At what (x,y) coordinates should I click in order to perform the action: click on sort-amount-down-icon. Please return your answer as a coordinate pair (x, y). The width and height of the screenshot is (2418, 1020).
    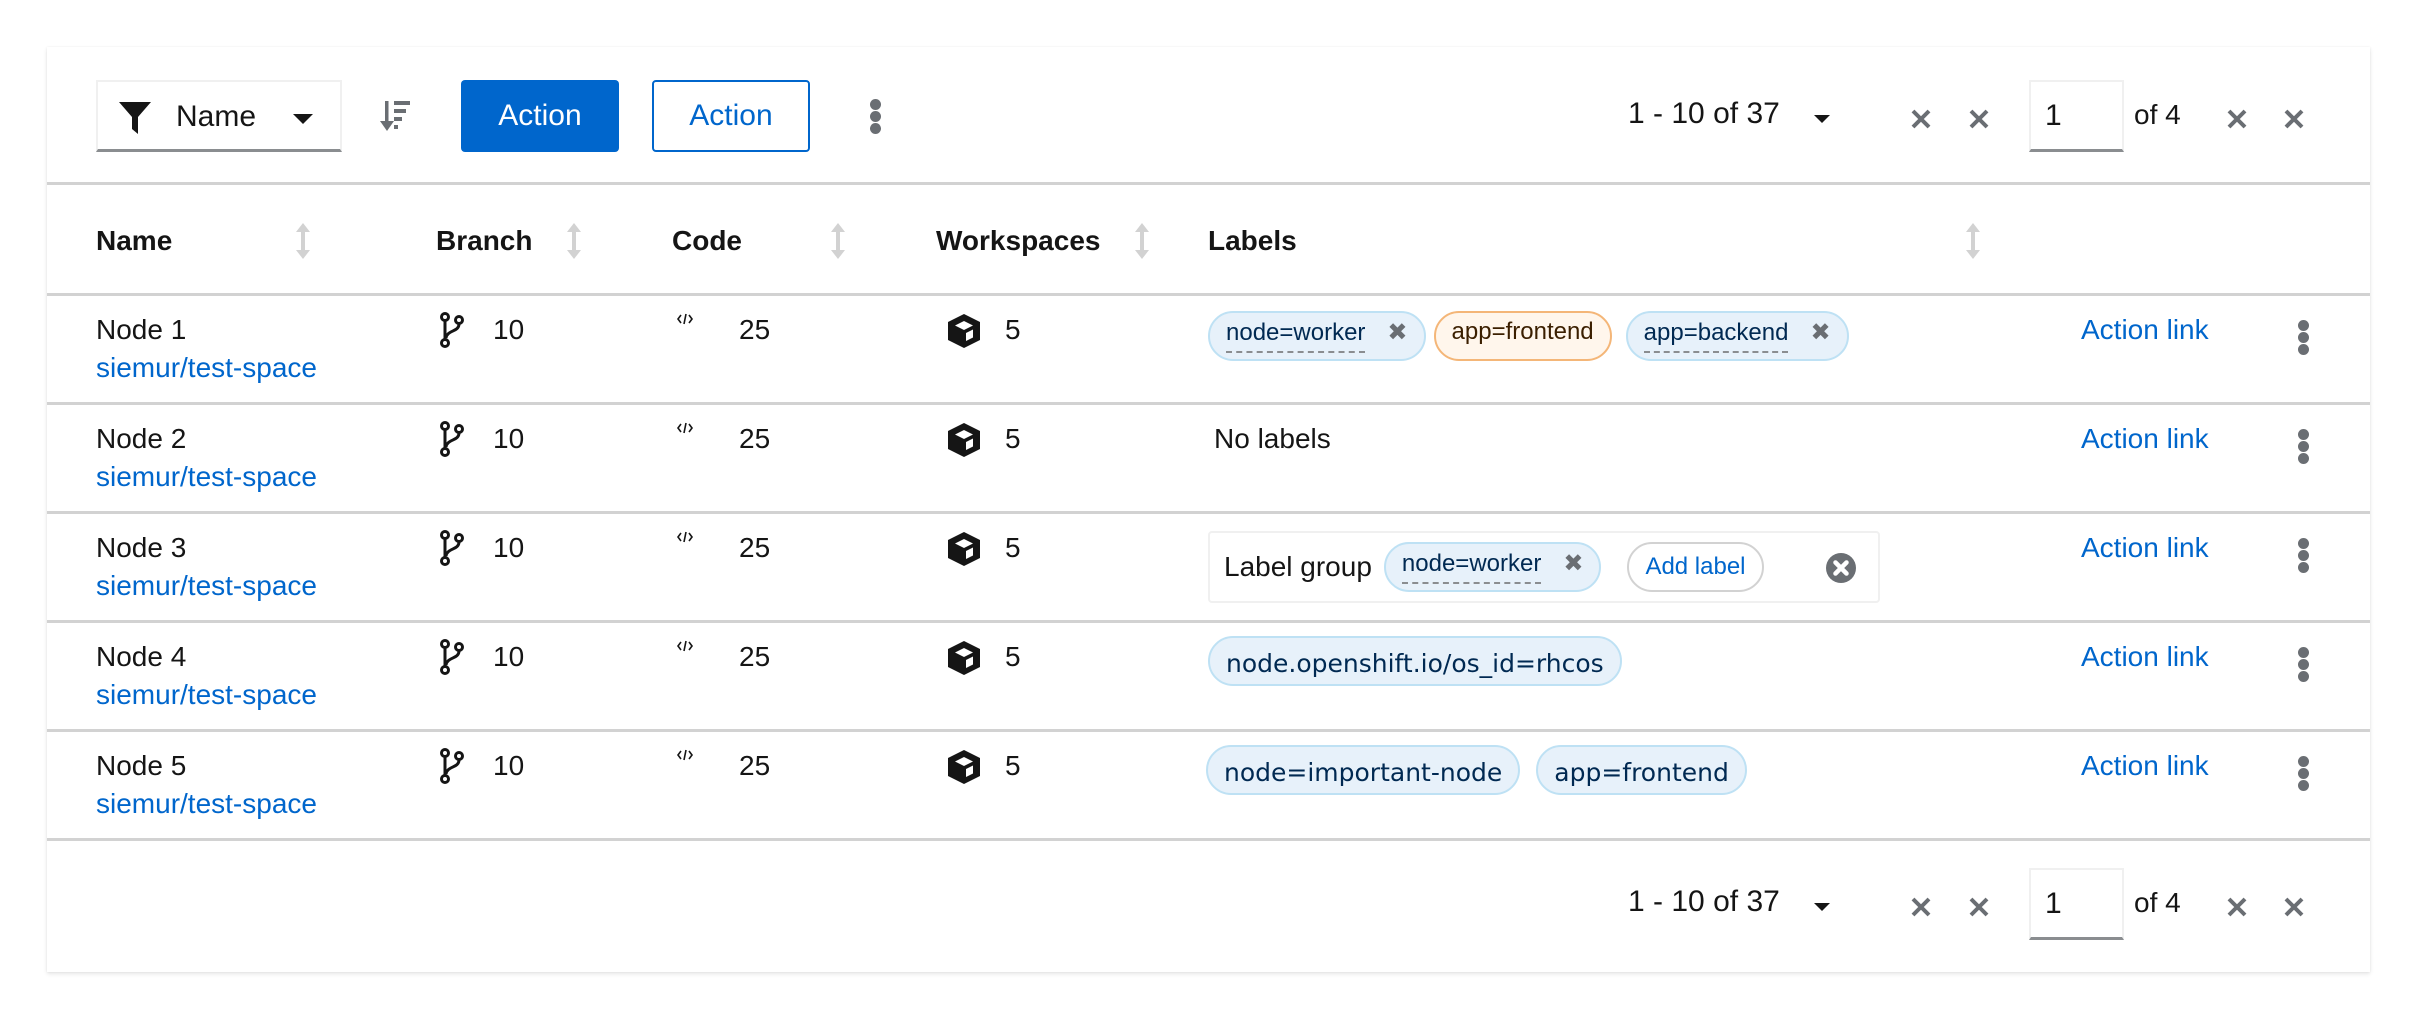
    Looking at the image, I should click on (397, 118).